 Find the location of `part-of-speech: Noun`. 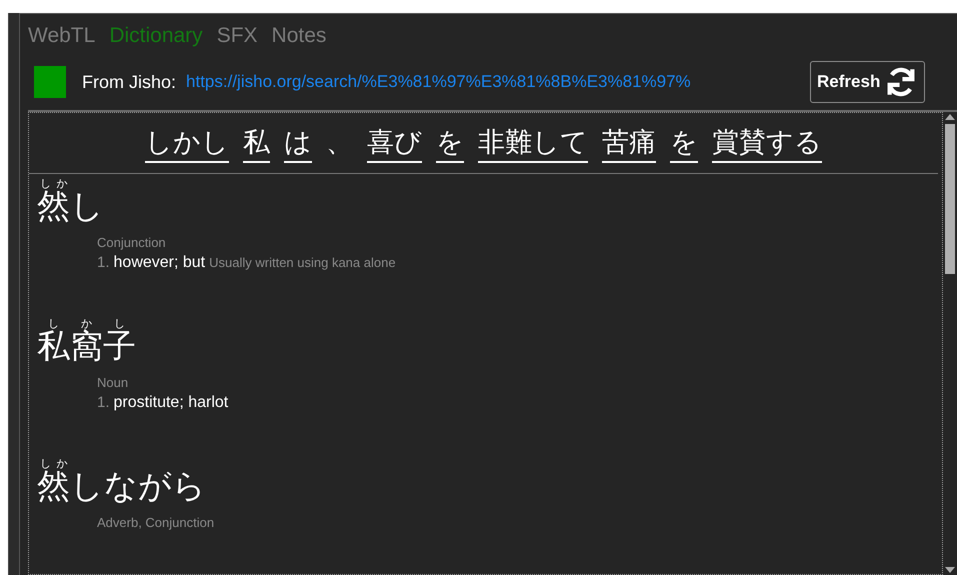

part-of-speech: Noun is located at coordinates (113, 383).